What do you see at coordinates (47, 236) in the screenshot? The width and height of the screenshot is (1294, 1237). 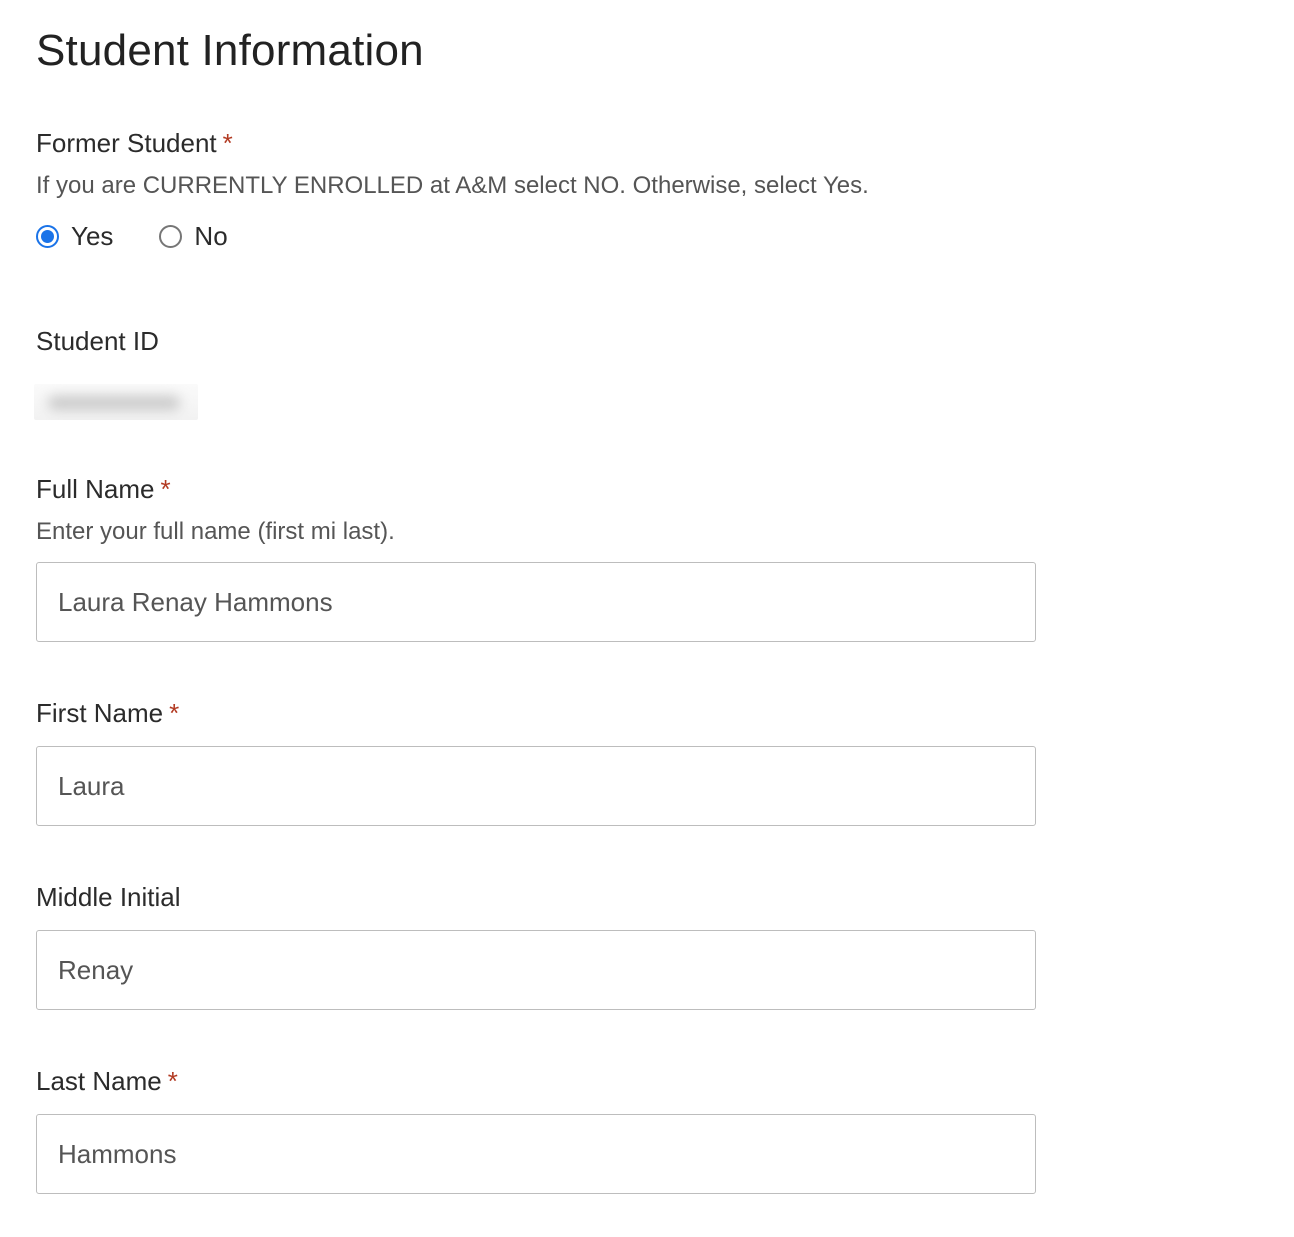 I see `radio-yes-selected` at bounding box center [47, 236].